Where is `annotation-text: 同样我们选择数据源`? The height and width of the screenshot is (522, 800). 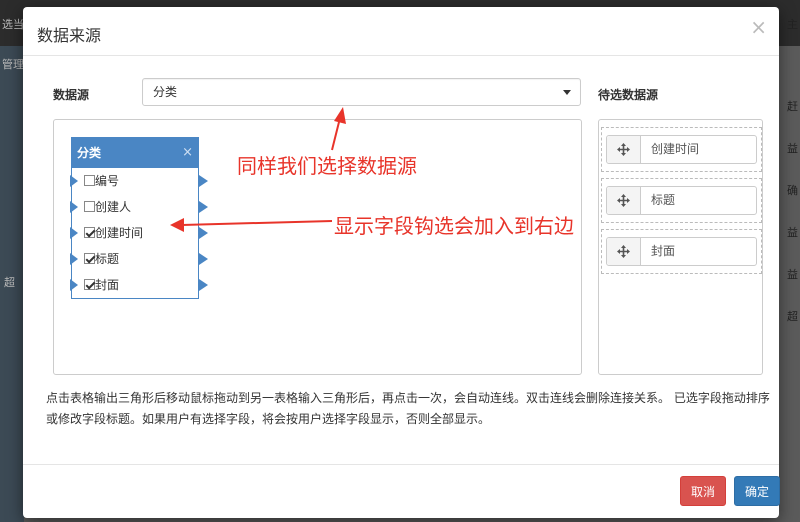
annotation-text: 同样我们选择数据源 is located at coordinates (327, 166).